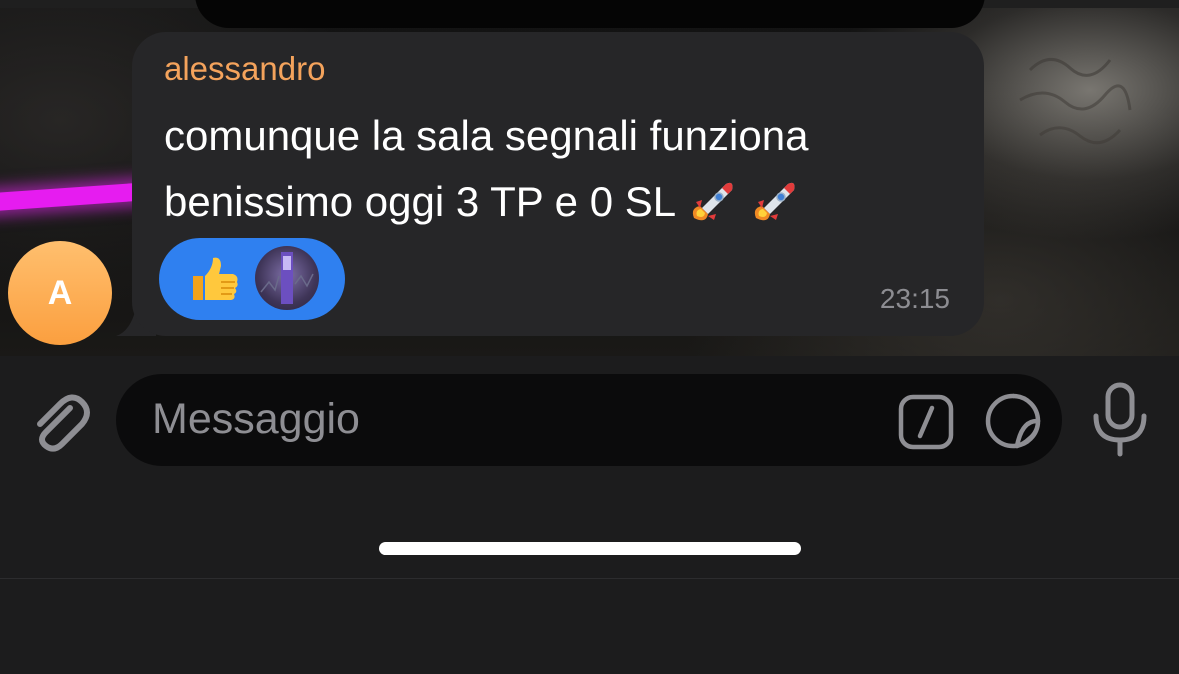 The width and height of the screenshot is (1179, 674). I want to click on microphone-icon, so click(1120, 420).